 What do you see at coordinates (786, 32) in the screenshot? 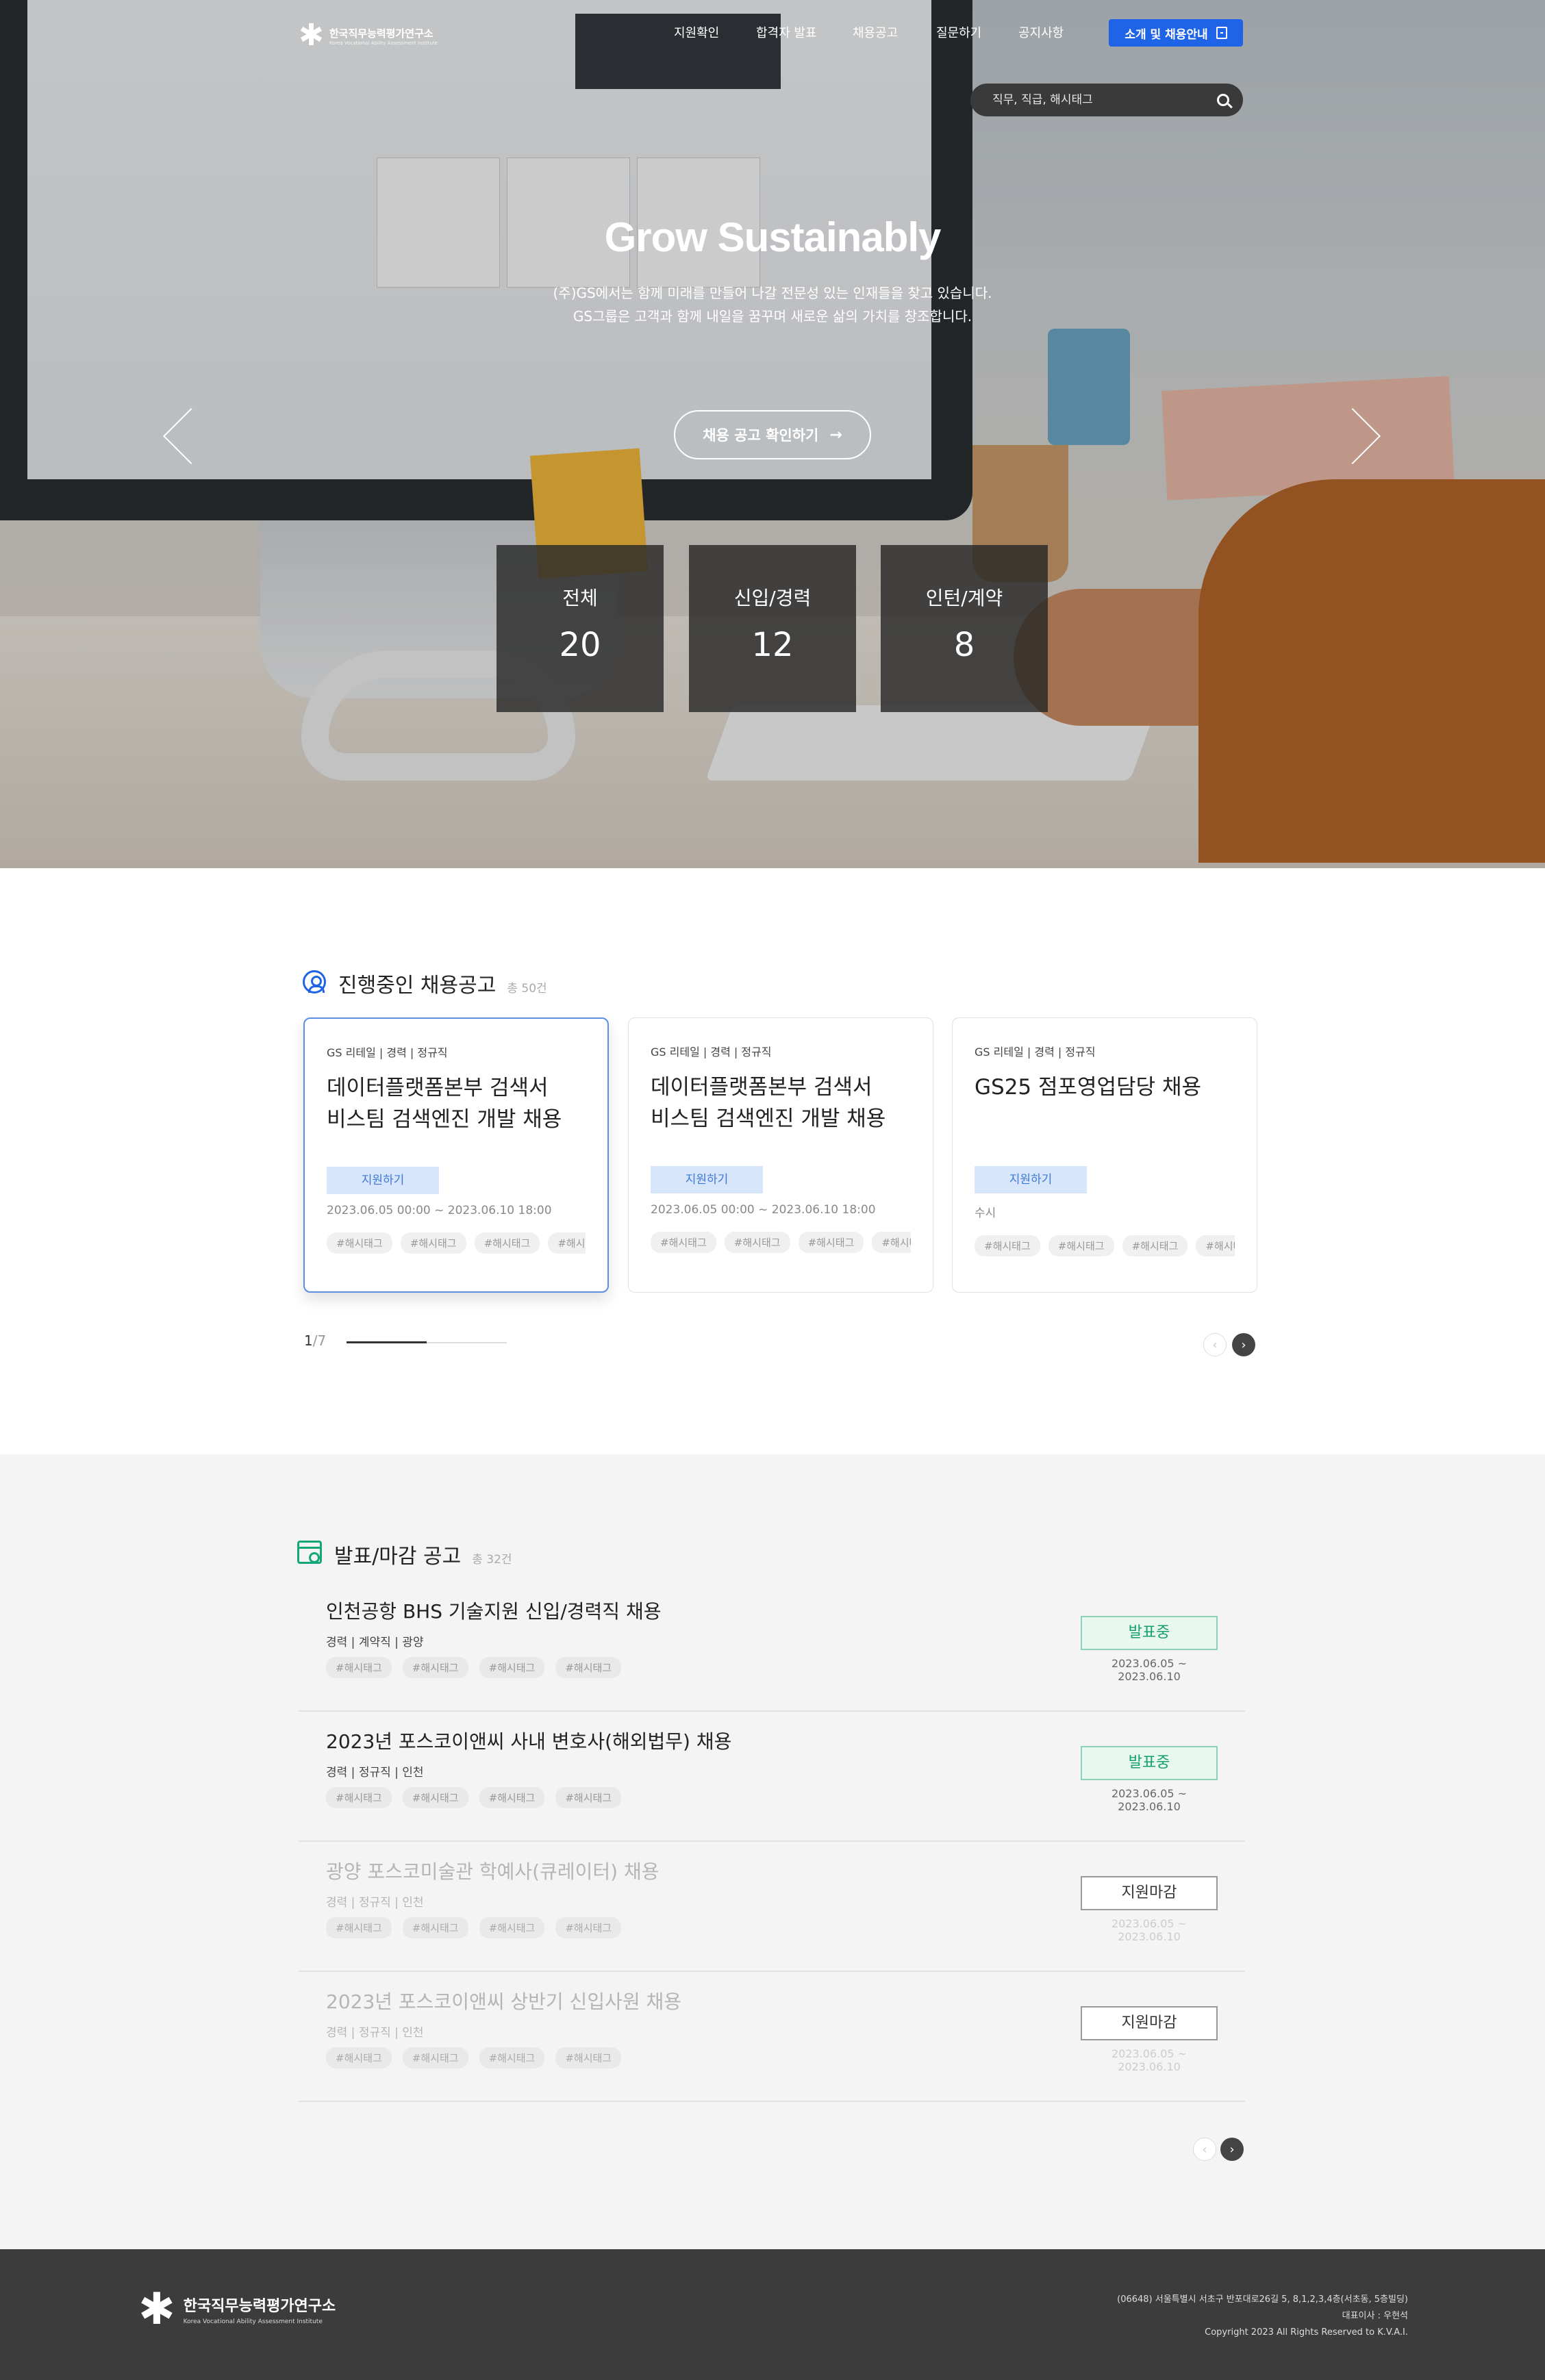
I see `nav-results: 합격자 발표` at bounding box center [786, 32].